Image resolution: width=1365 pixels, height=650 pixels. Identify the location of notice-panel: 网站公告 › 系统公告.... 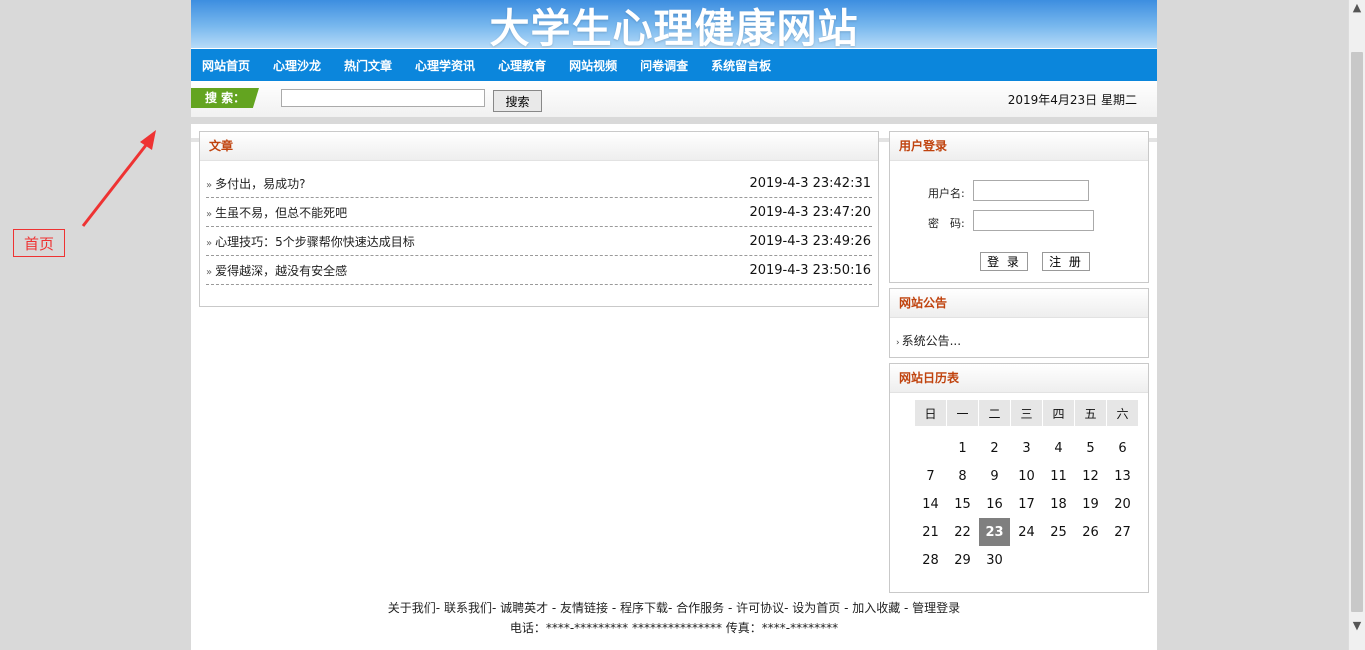
(1019, 323).